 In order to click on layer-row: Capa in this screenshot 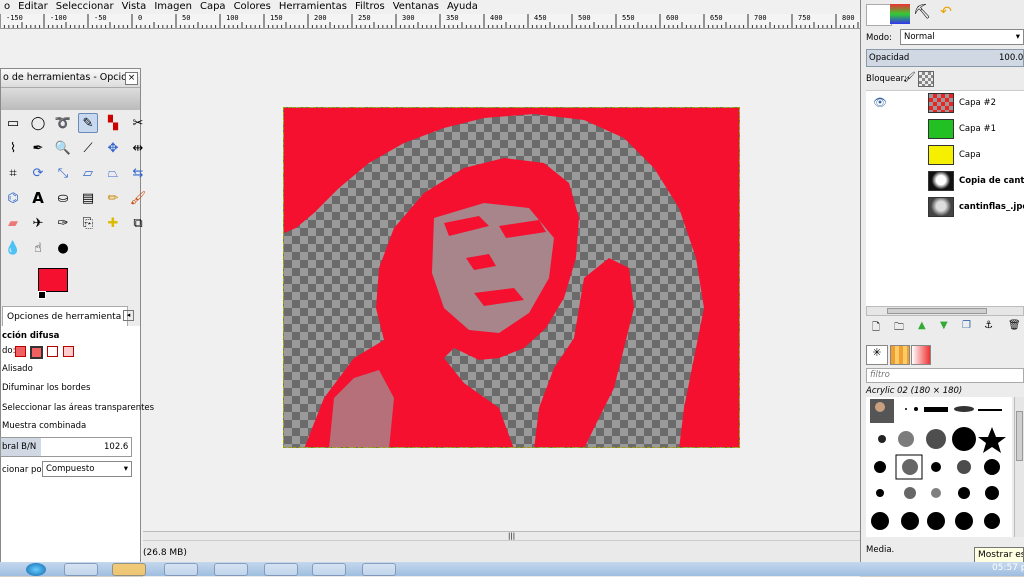, I will do `click(945, 155)`.